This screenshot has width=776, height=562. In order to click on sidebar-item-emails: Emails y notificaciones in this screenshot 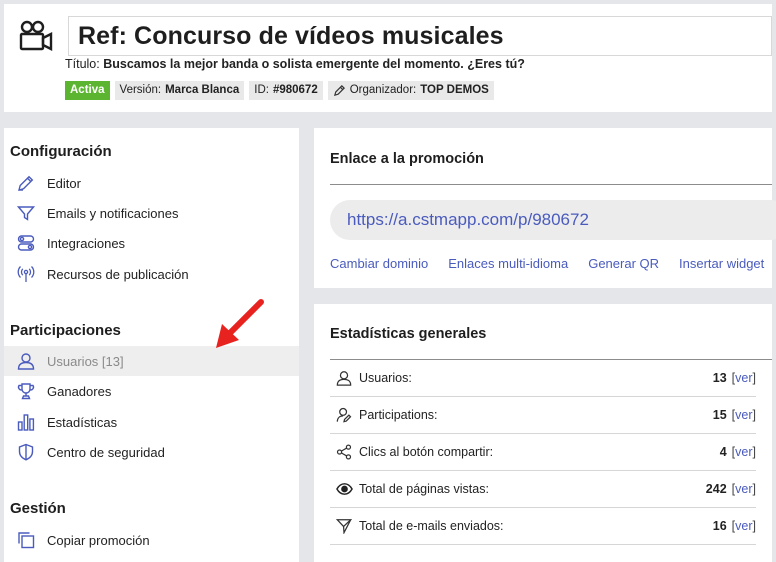, I will do `click(151, 213)`.